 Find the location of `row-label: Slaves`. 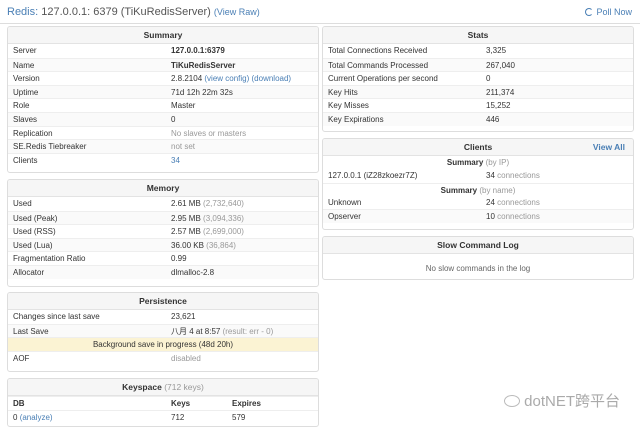

row-label: Slaves is located at coordinates (25, 119).